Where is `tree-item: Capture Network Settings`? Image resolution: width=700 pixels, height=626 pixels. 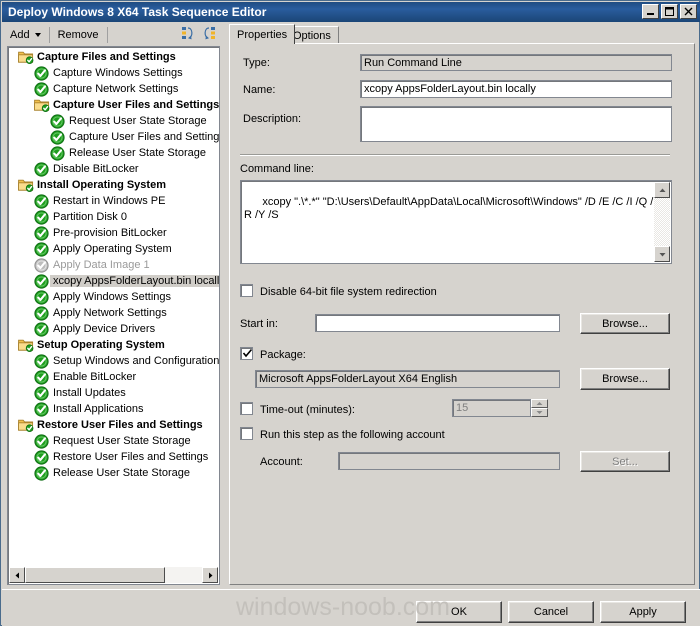
tree-item: Capture Network Settings is located at coordinates (113, 89).